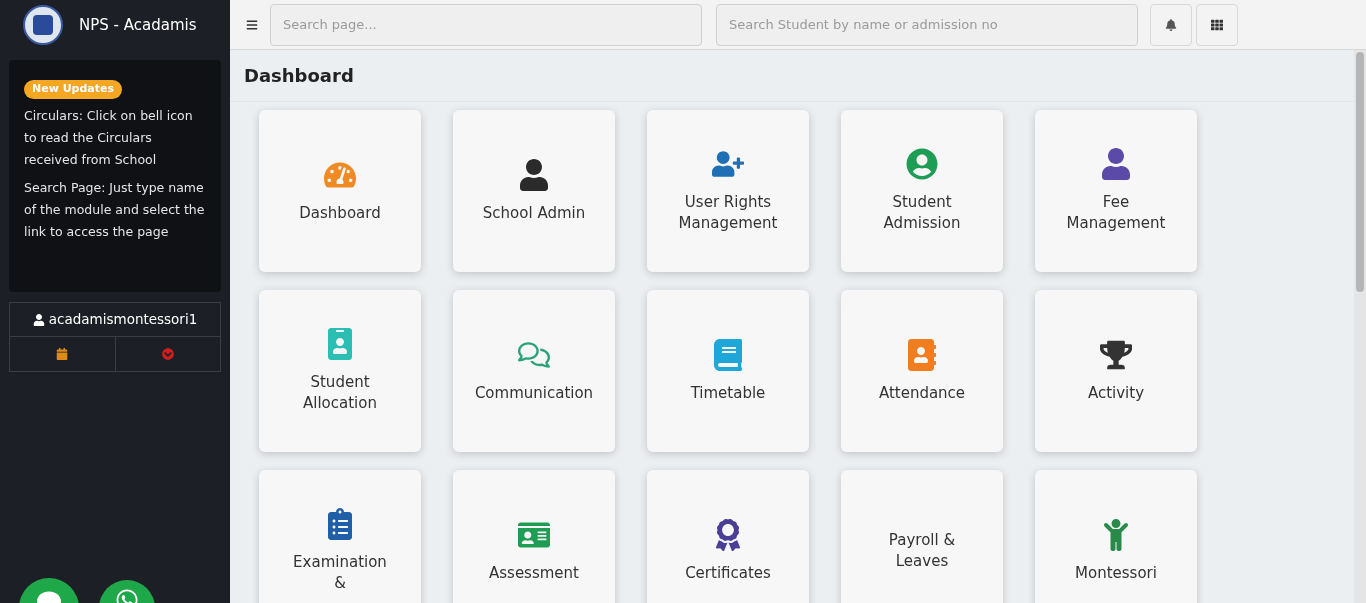 The width and height of the screenshot is (1366, 603). Describe the element at coordinates (138, 25) in the screenshot. I see `app-title: NPS - Acadamis` at that location.